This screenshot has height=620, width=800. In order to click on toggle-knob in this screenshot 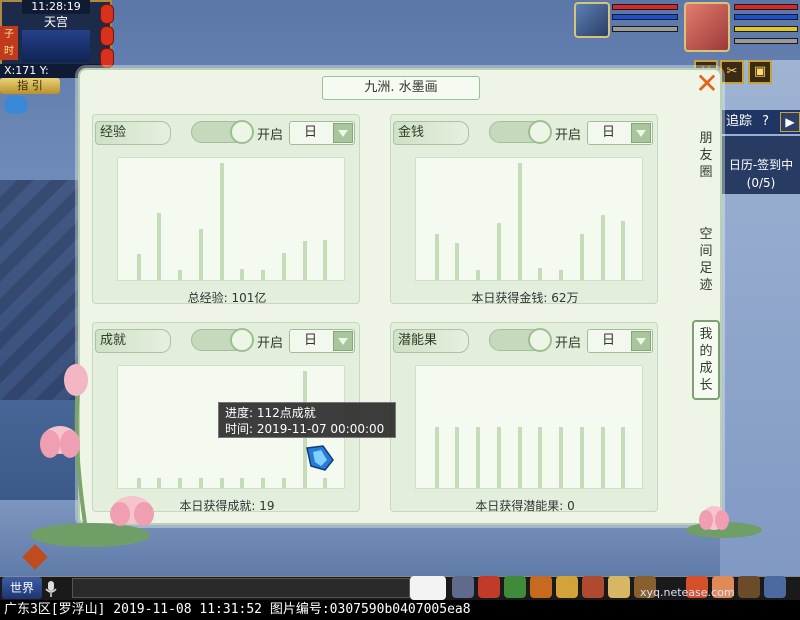, I will do `click(242, 340)`.